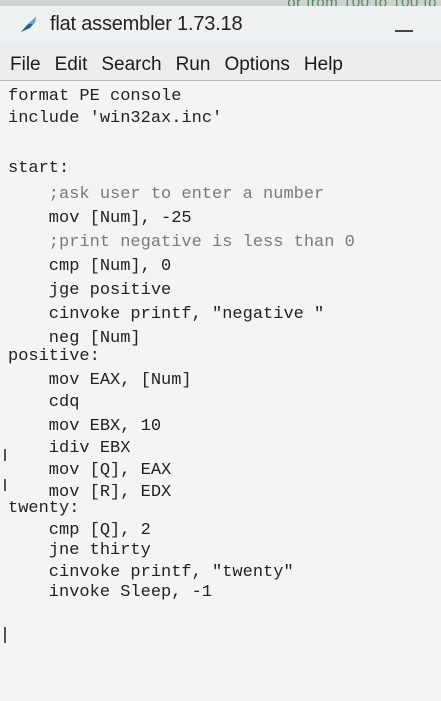 Image resolution: width=441 pixels, height=701 pixels. What do you see at coordinates (100, 218) in the screenshot?
I see `code-line: mov [Num], -25` at bounding box center [100, 218].